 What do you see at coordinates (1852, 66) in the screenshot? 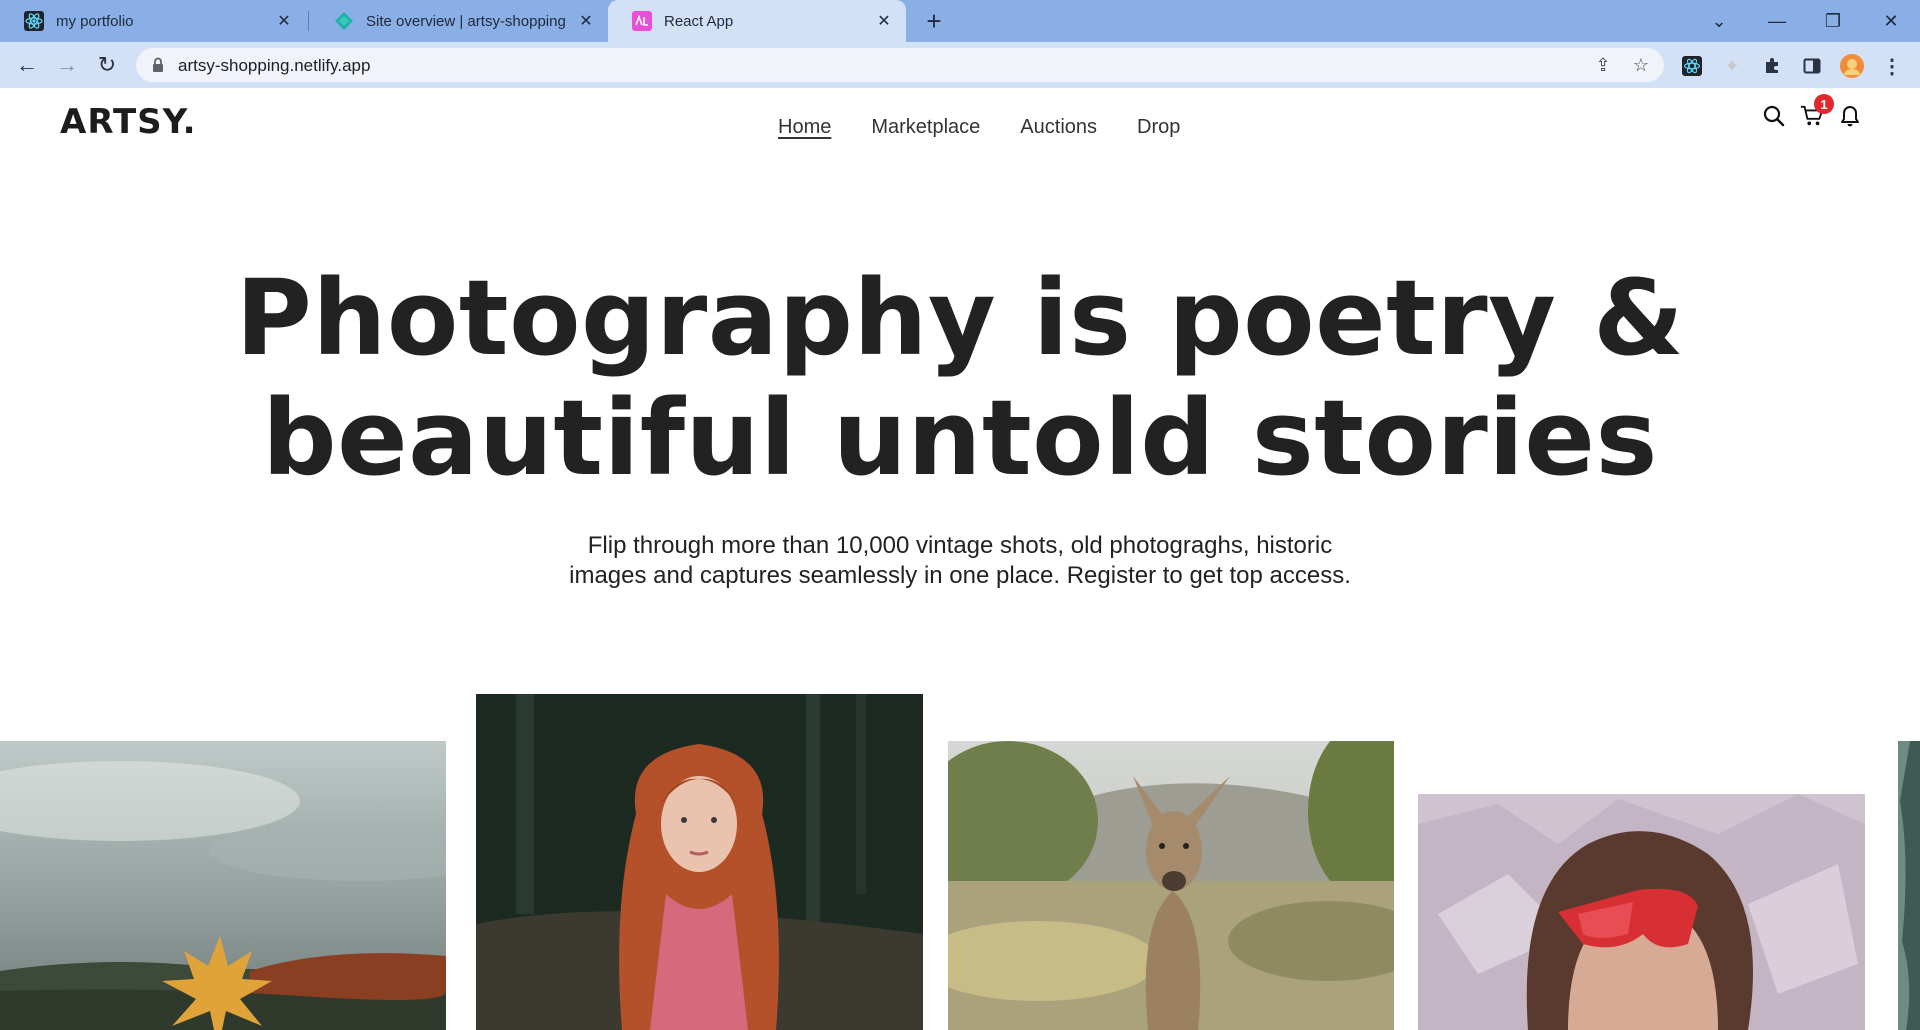
I see `profile-avatar-icon` at bounding box center [1852, 66].